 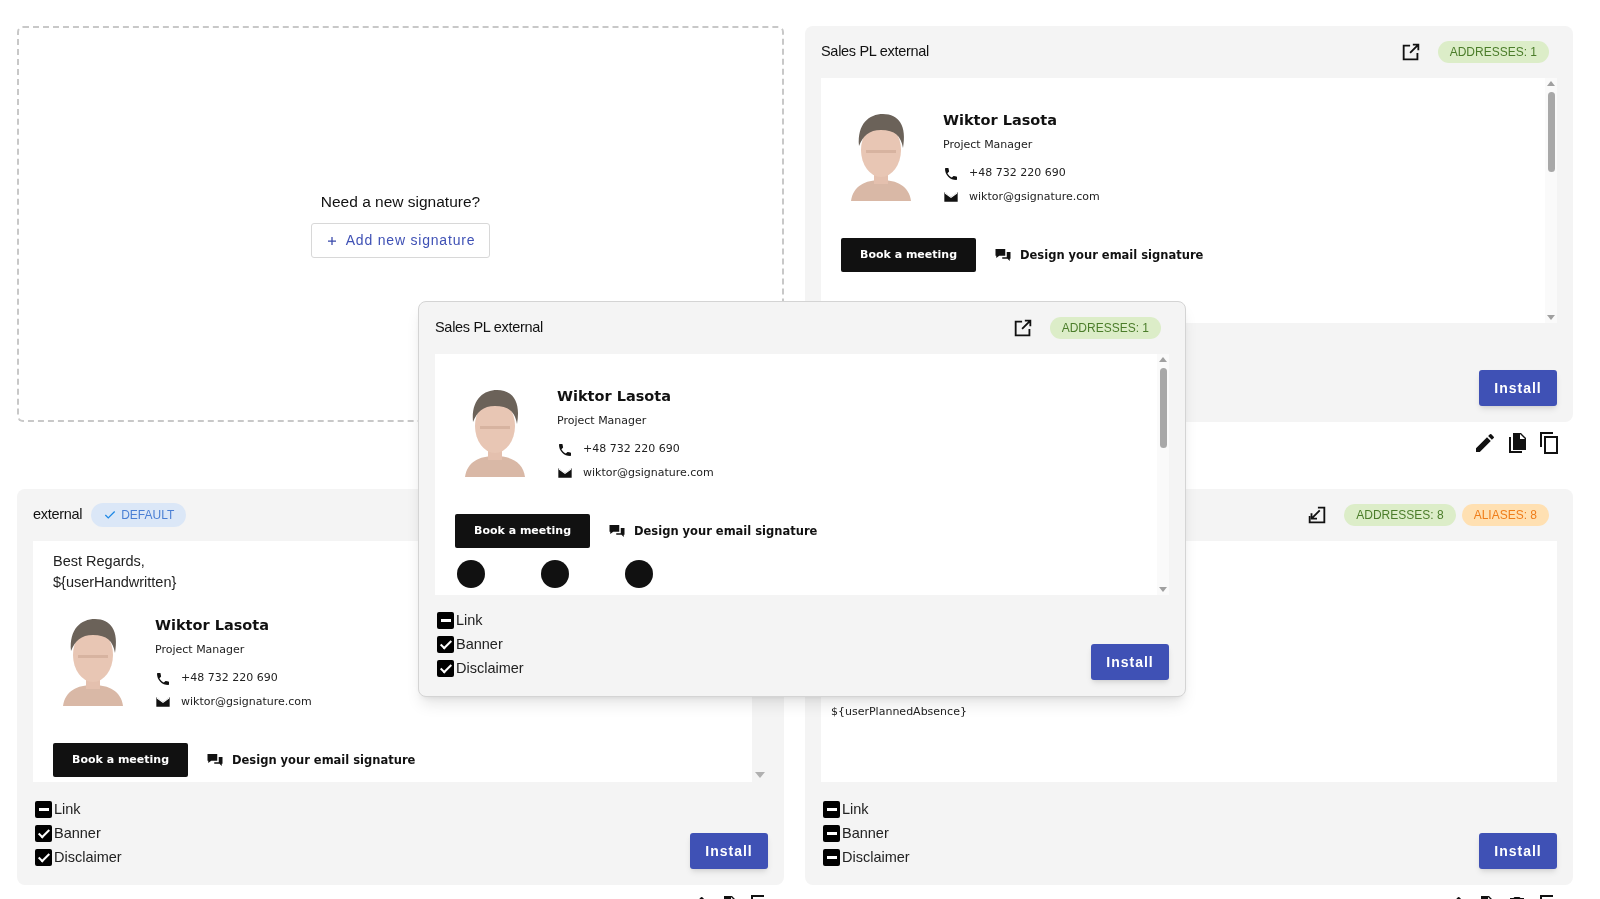 What do you see at coordinates (115, 582) in the screenshot?
I see `greeting-text: ${userHandwritten}` at bounding box center [115, 582].